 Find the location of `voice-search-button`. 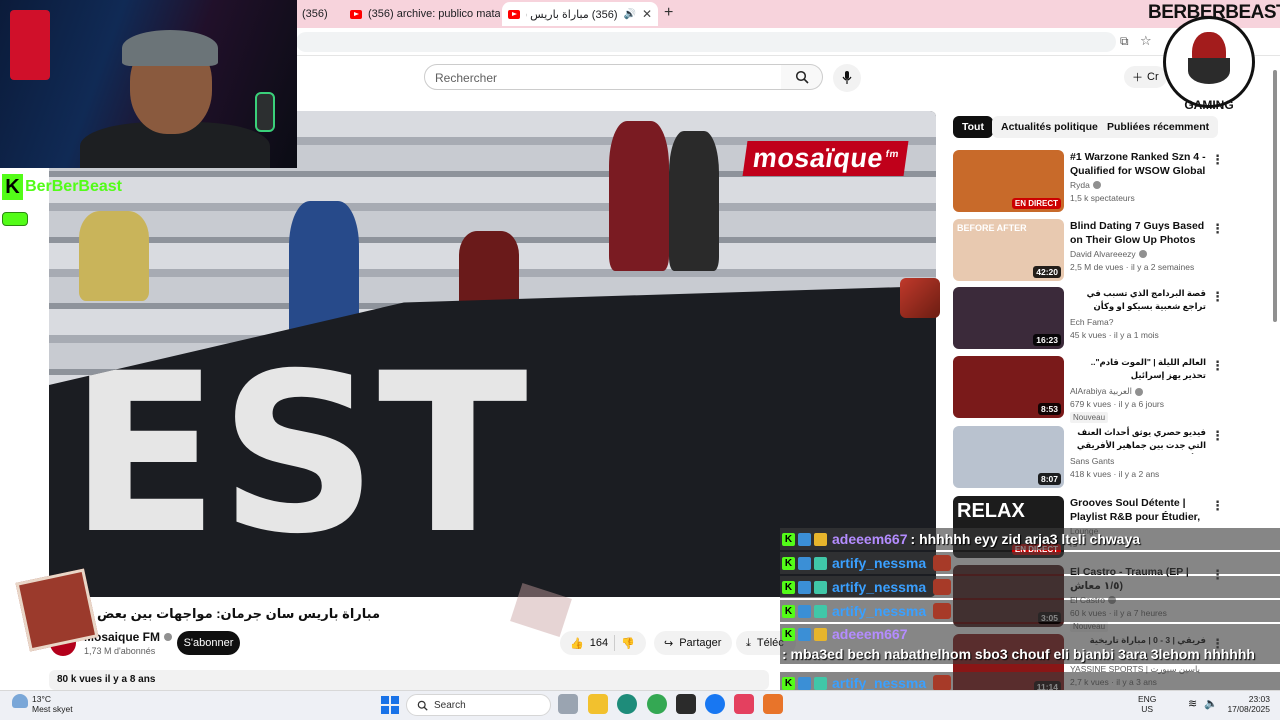

voice-search-button is located at coordinates (847, 78).